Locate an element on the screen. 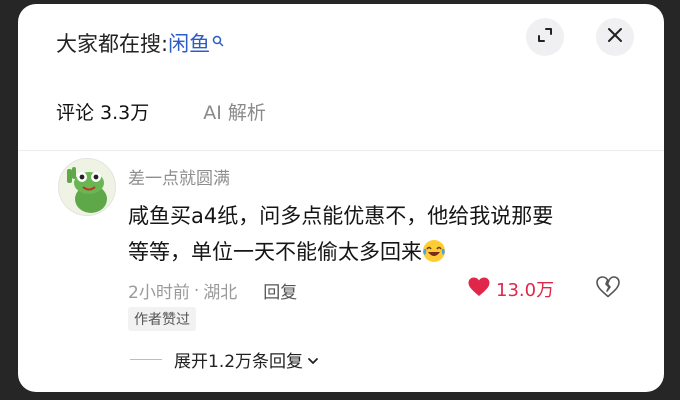 The width and height of the screenshot is (680, 400). like-button: 13.0万 is located at coordinates (511, 289).